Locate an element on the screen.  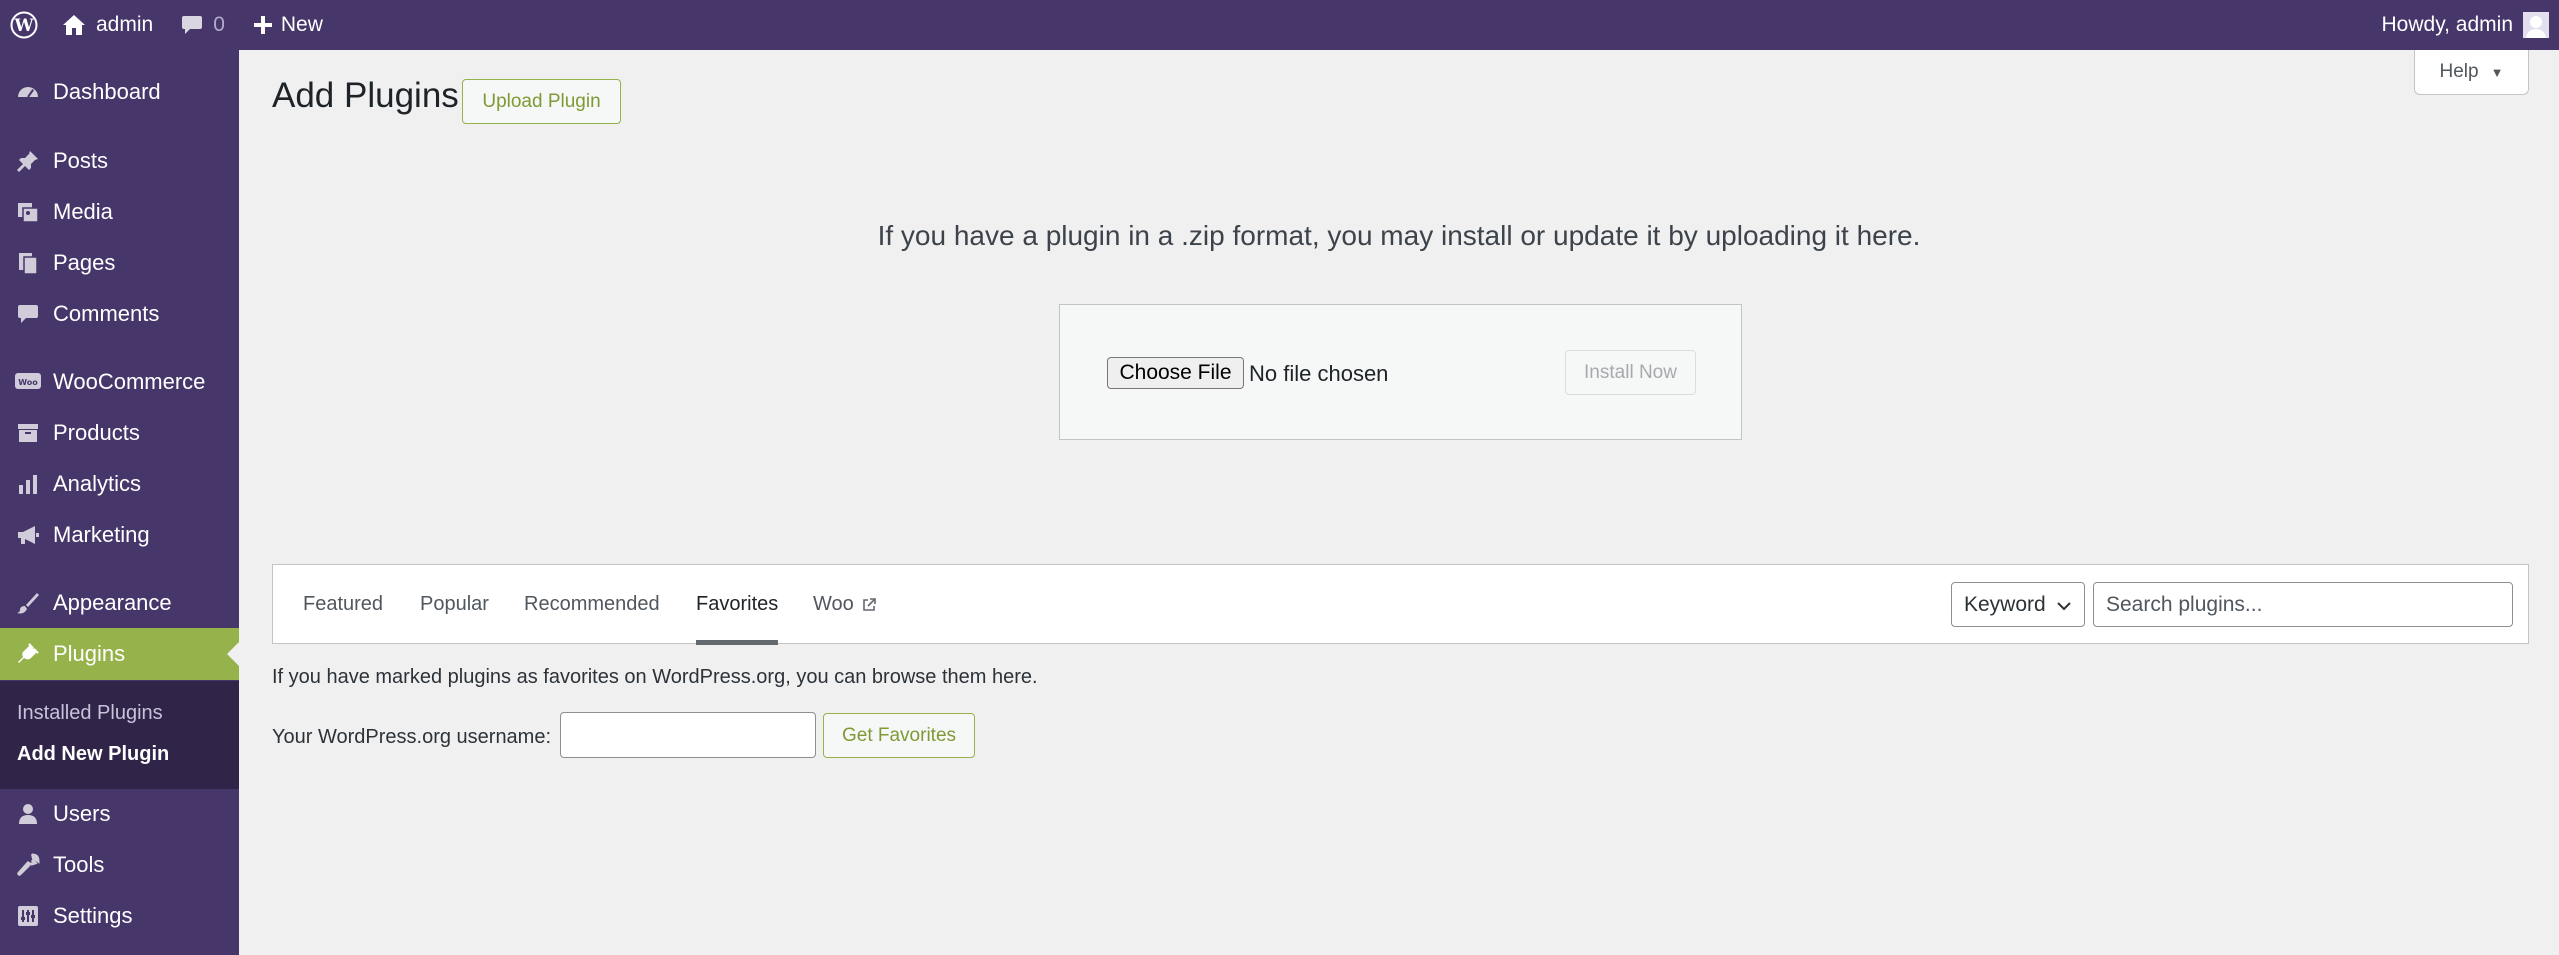
help-label: Help is located at coordinates (2459, 71).